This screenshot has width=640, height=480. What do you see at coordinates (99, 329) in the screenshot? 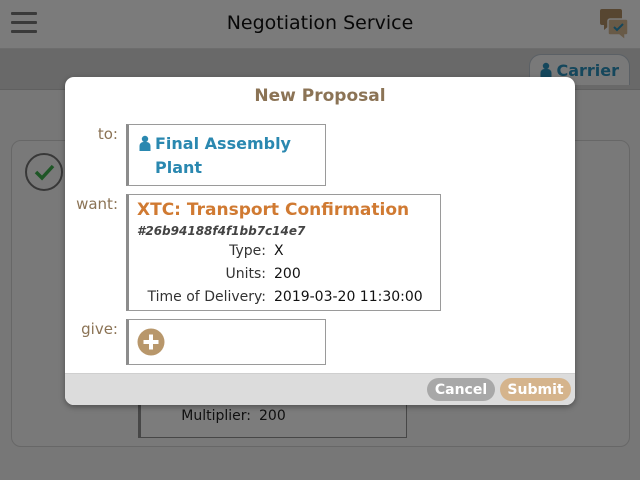
I see `give-label: give:` at bounding box center [99, 329].